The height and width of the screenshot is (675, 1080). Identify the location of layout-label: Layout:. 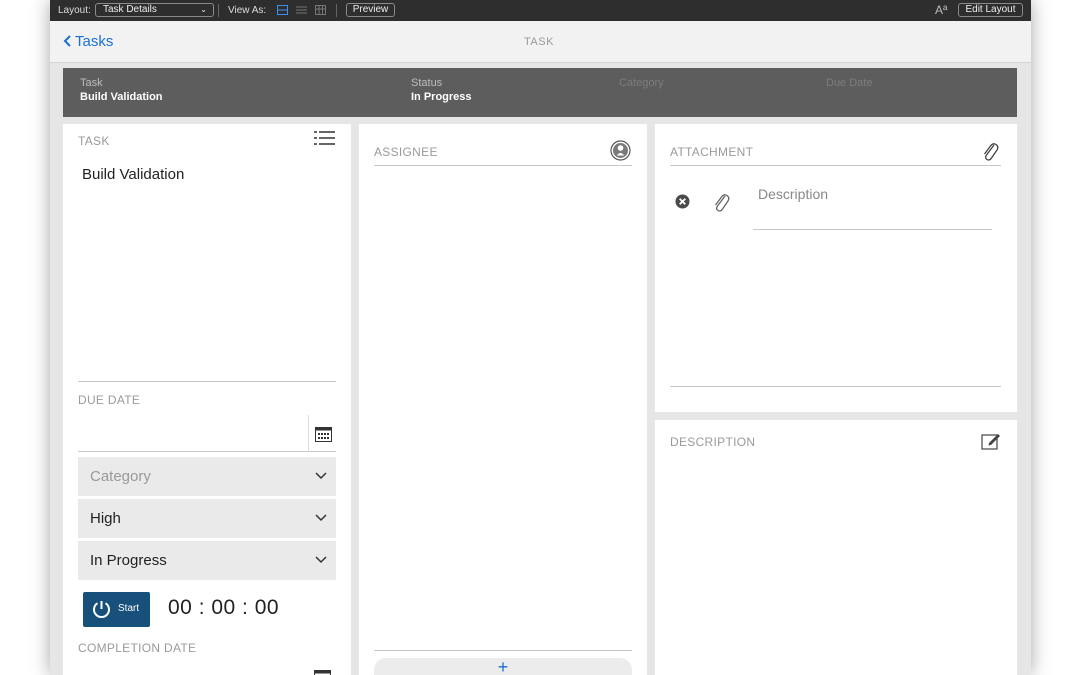
(74, 10).